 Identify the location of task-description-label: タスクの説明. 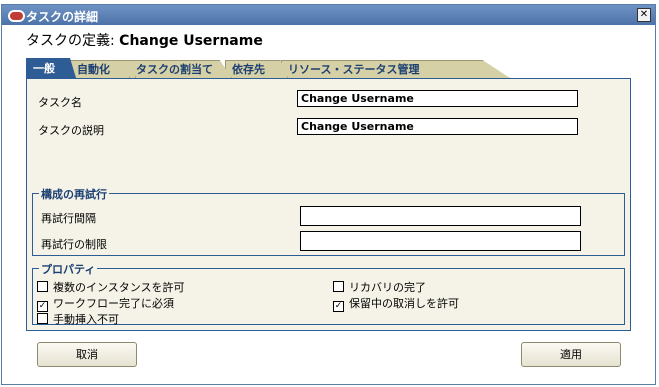
(71, 130).